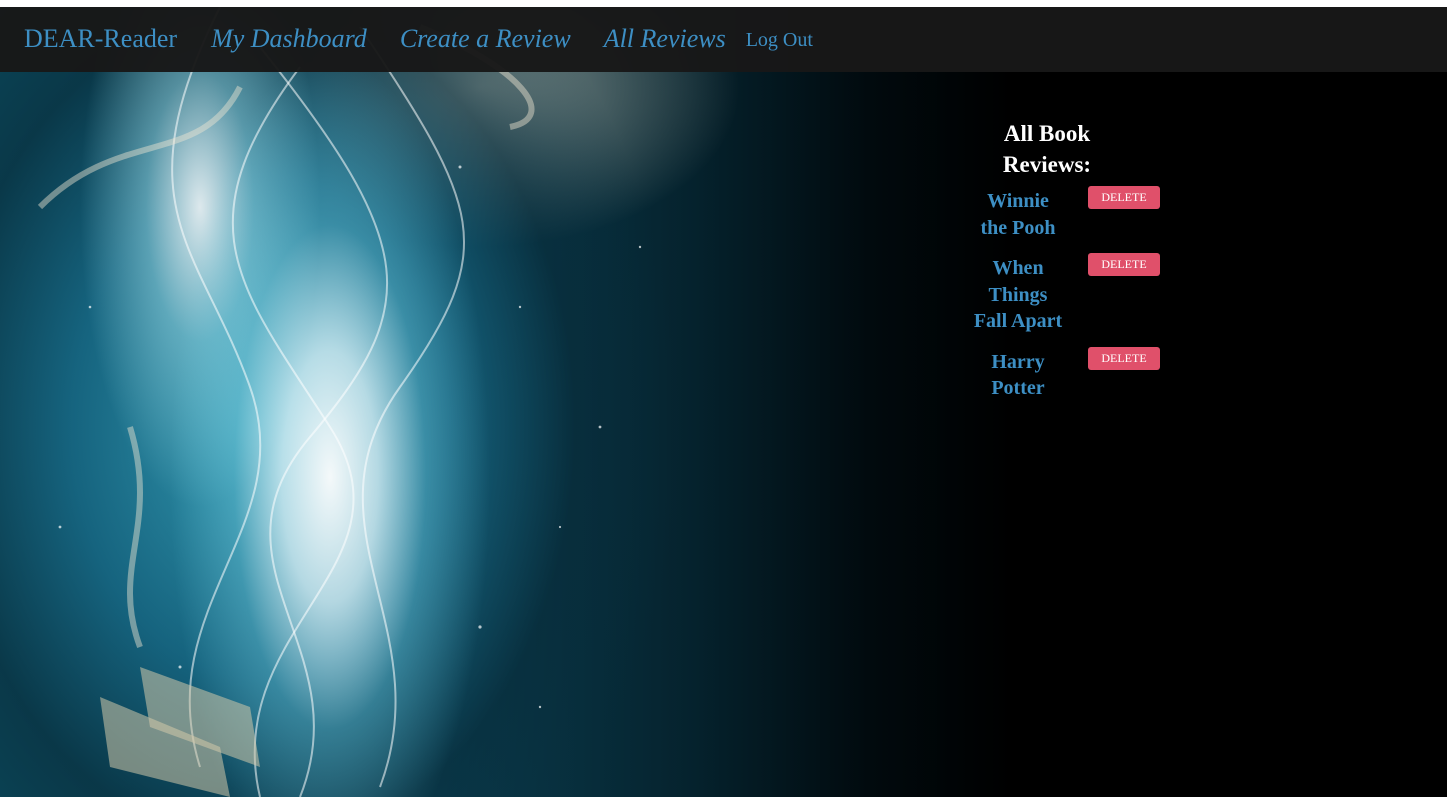 This screenshot has height=797, width=1447. What do you see at coordinates (1072, 213) in the screenshot?
I see `review-item: Winnie the Pooh DELETE` at bounding box center [1072, 213].